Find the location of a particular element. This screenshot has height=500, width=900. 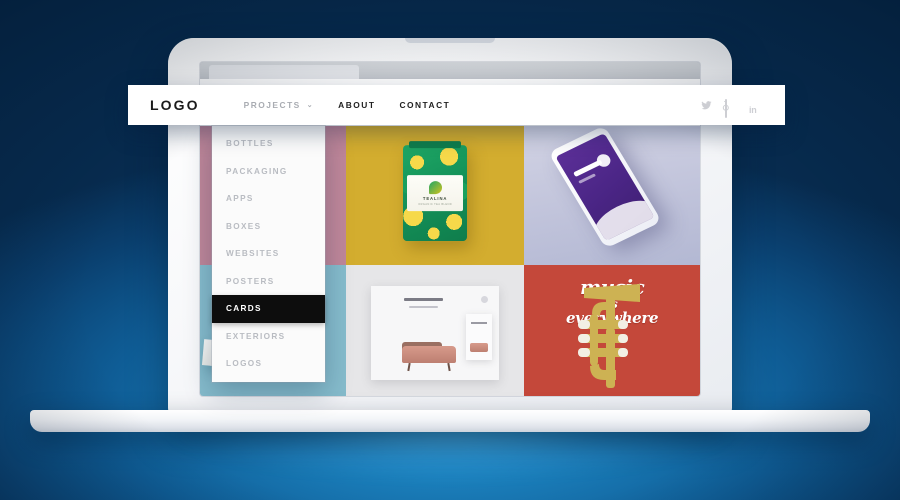

dropdown-item-boxes: BOXES is located at coordinates (268, 227).